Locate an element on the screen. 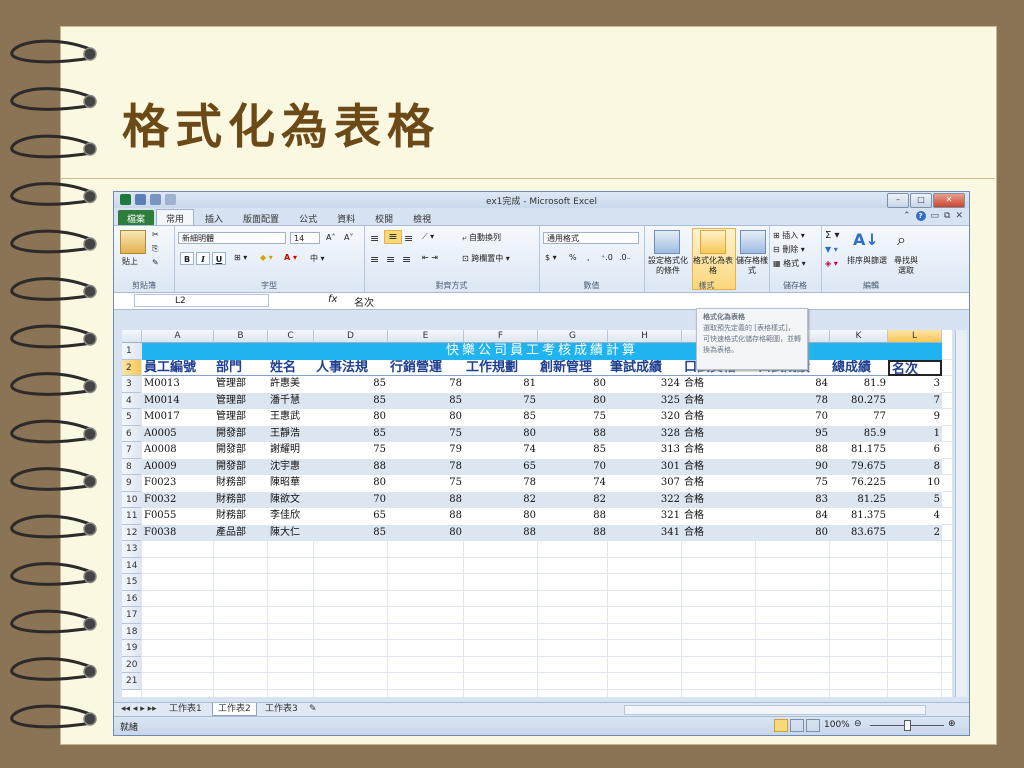 This screenshot has width=1024, height=768. zoom-slider-thumb is located at coordinates (907, 725).